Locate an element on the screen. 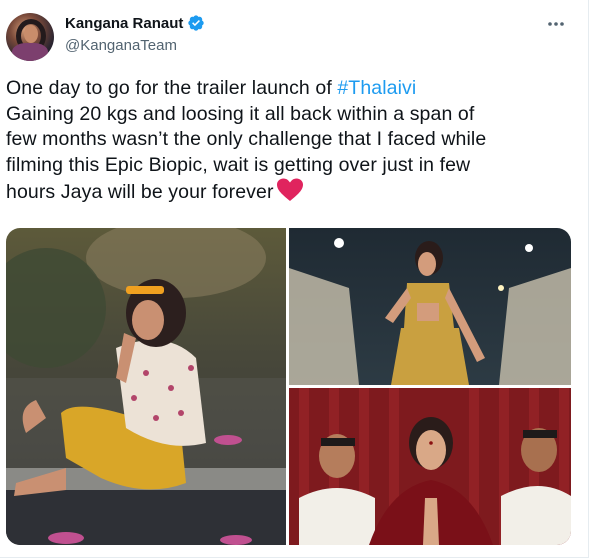  photo-namaste-red-sari is located at coordinates (430, 466).